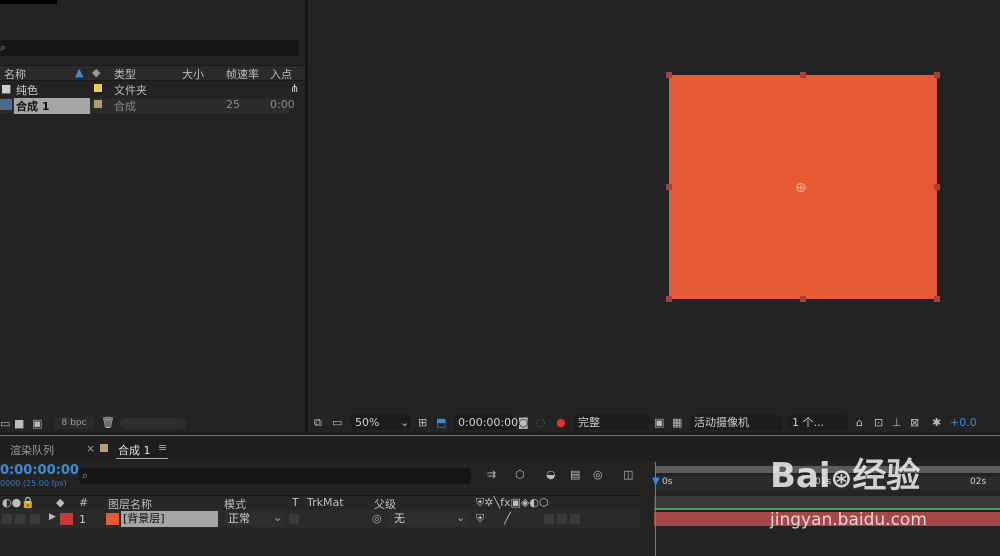 The image size is (1000, 556). I want to click on video-toggle, so click(7, 519).